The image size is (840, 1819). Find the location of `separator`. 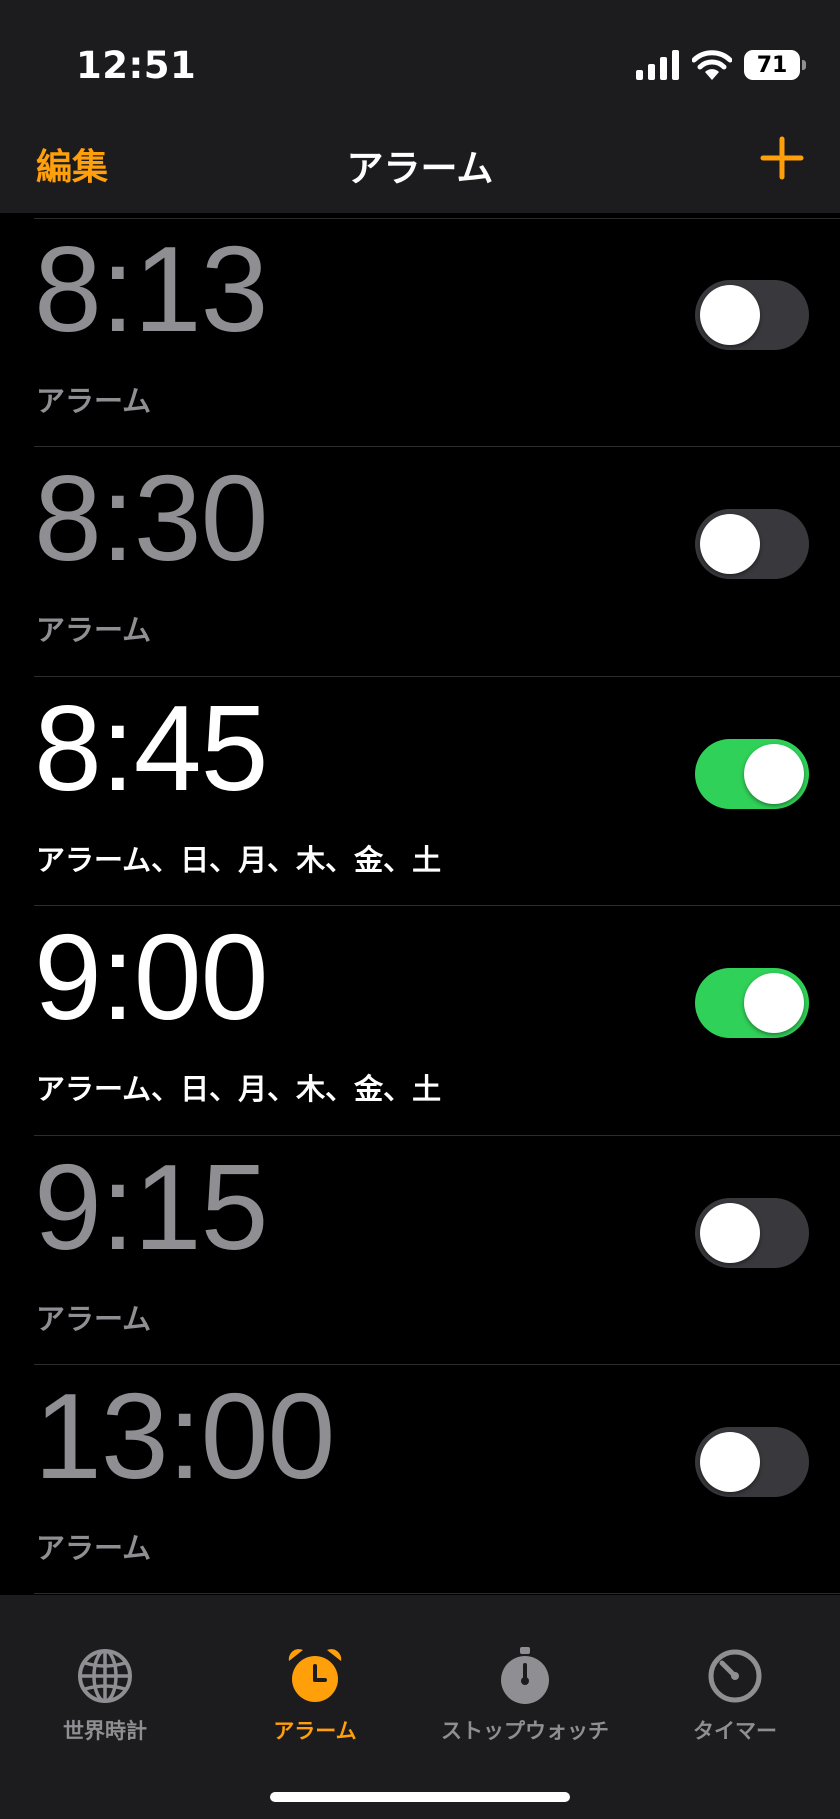

separator is located at coordinates (437, 1593).